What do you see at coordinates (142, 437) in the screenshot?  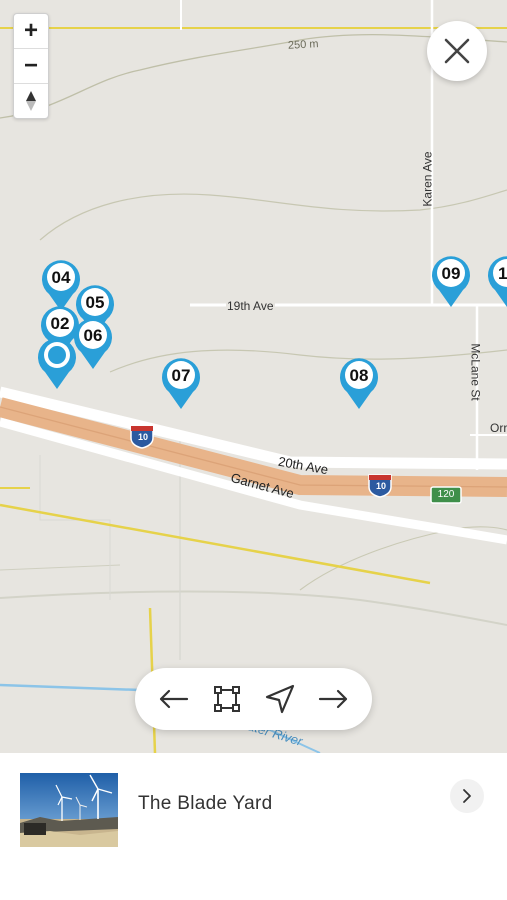 I see `shield-label-i10-1: 10` at bounding box center [142, 437].